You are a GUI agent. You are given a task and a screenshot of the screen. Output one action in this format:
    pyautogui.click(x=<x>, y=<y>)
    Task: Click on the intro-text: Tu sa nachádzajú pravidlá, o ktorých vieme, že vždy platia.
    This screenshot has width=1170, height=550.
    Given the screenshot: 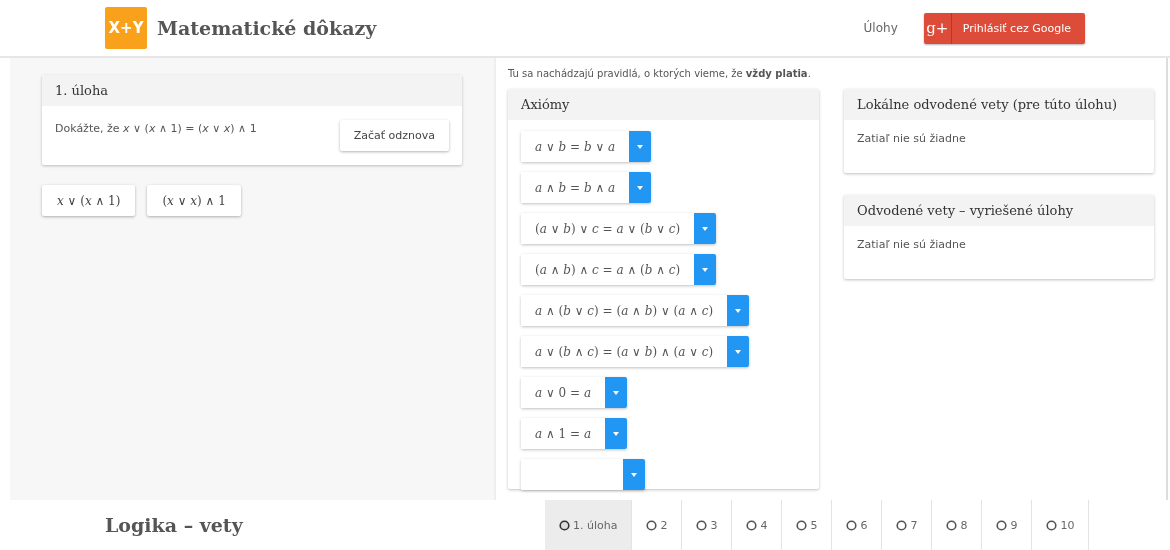 What is the action you would take?
    pyautogui.click(x=660, y=73)
    